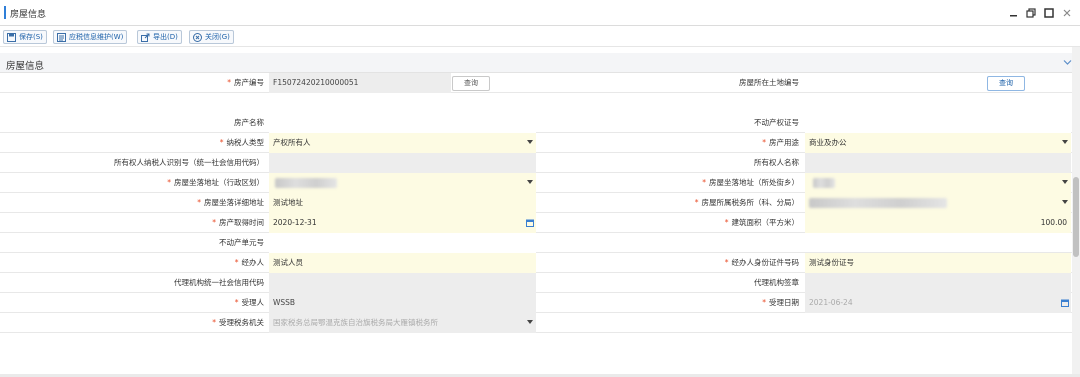 Image resolution: width=1080 pixels, height=377 pixels. I want to click on land-number-query-button: 查询, so click(1006, 83).